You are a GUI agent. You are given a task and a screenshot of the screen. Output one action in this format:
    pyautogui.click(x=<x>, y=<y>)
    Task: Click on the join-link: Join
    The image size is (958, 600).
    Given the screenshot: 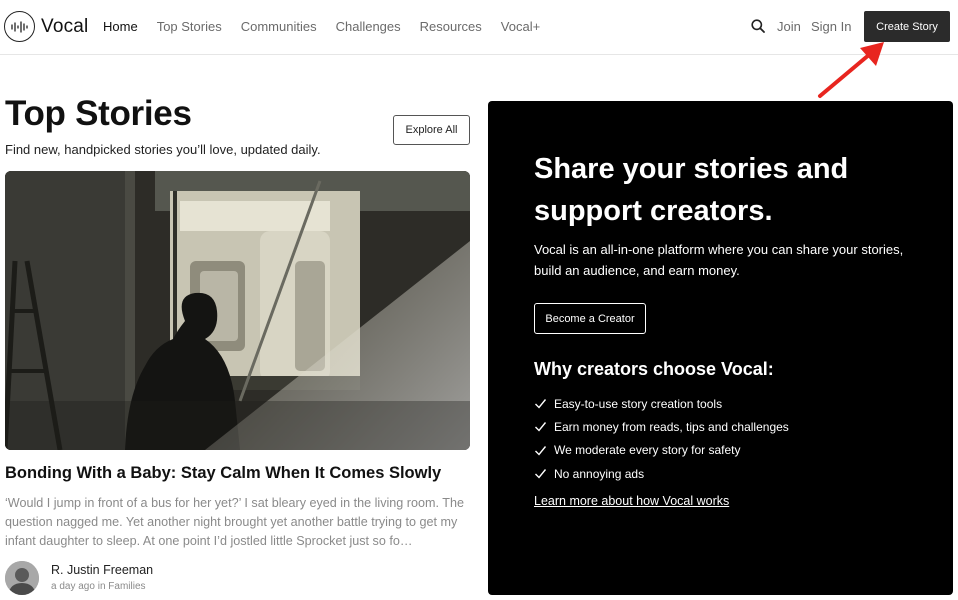 What is the action you would take?
    pyautogui.click(x=789, y=26)
    